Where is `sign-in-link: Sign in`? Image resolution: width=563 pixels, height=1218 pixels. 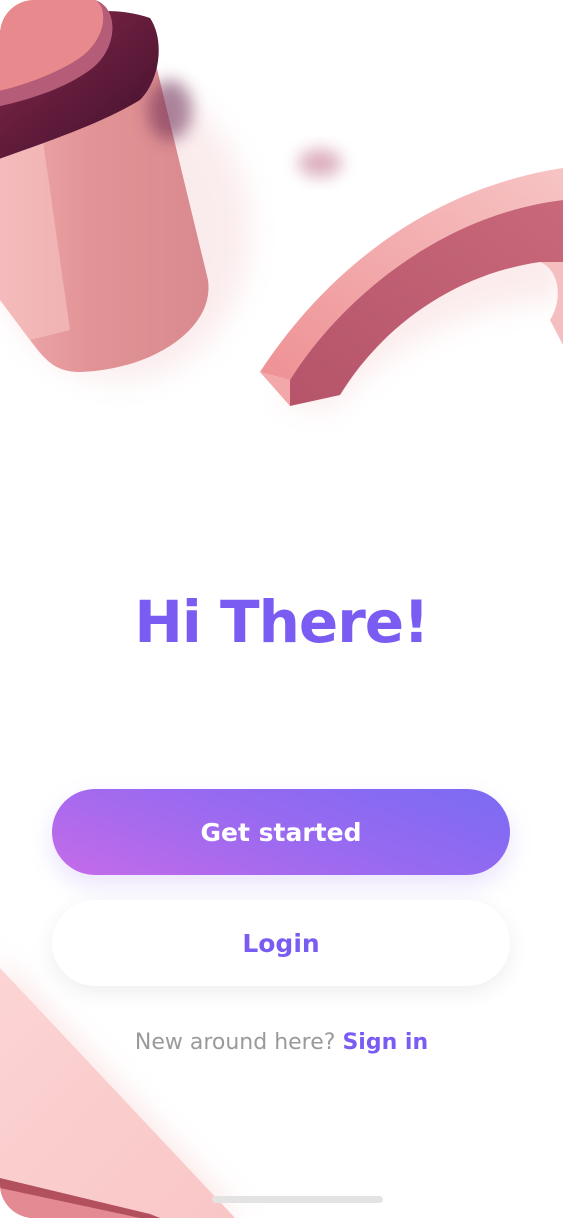 sign-in-link: Sign in is located at coordinates (385, 1042).